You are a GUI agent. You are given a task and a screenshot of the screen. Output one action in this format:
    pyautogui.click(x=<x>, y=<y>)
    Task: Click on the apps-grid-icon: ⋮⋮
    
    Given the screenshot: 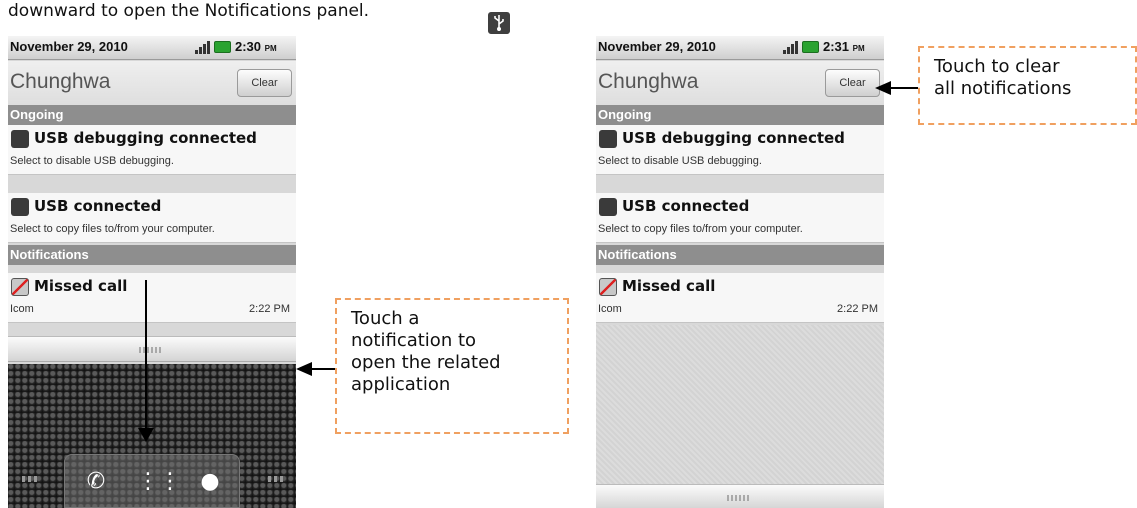 What is the action you would take?
    pyautogui.click(x=159, y=482)
    